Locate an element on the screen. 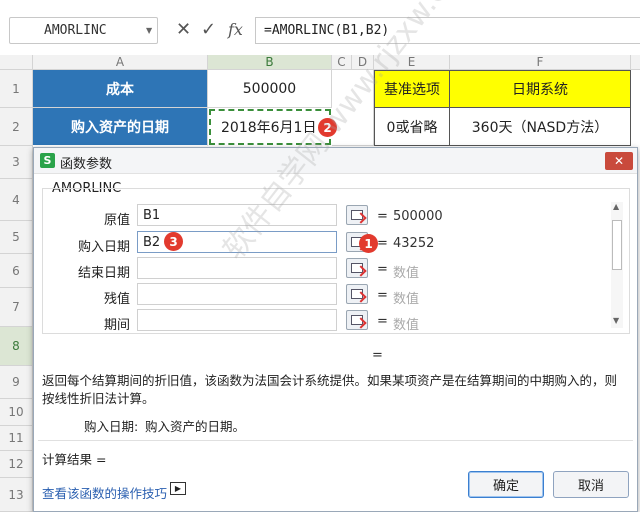  row-header-2: 2 is located at coordinates (16, 127).